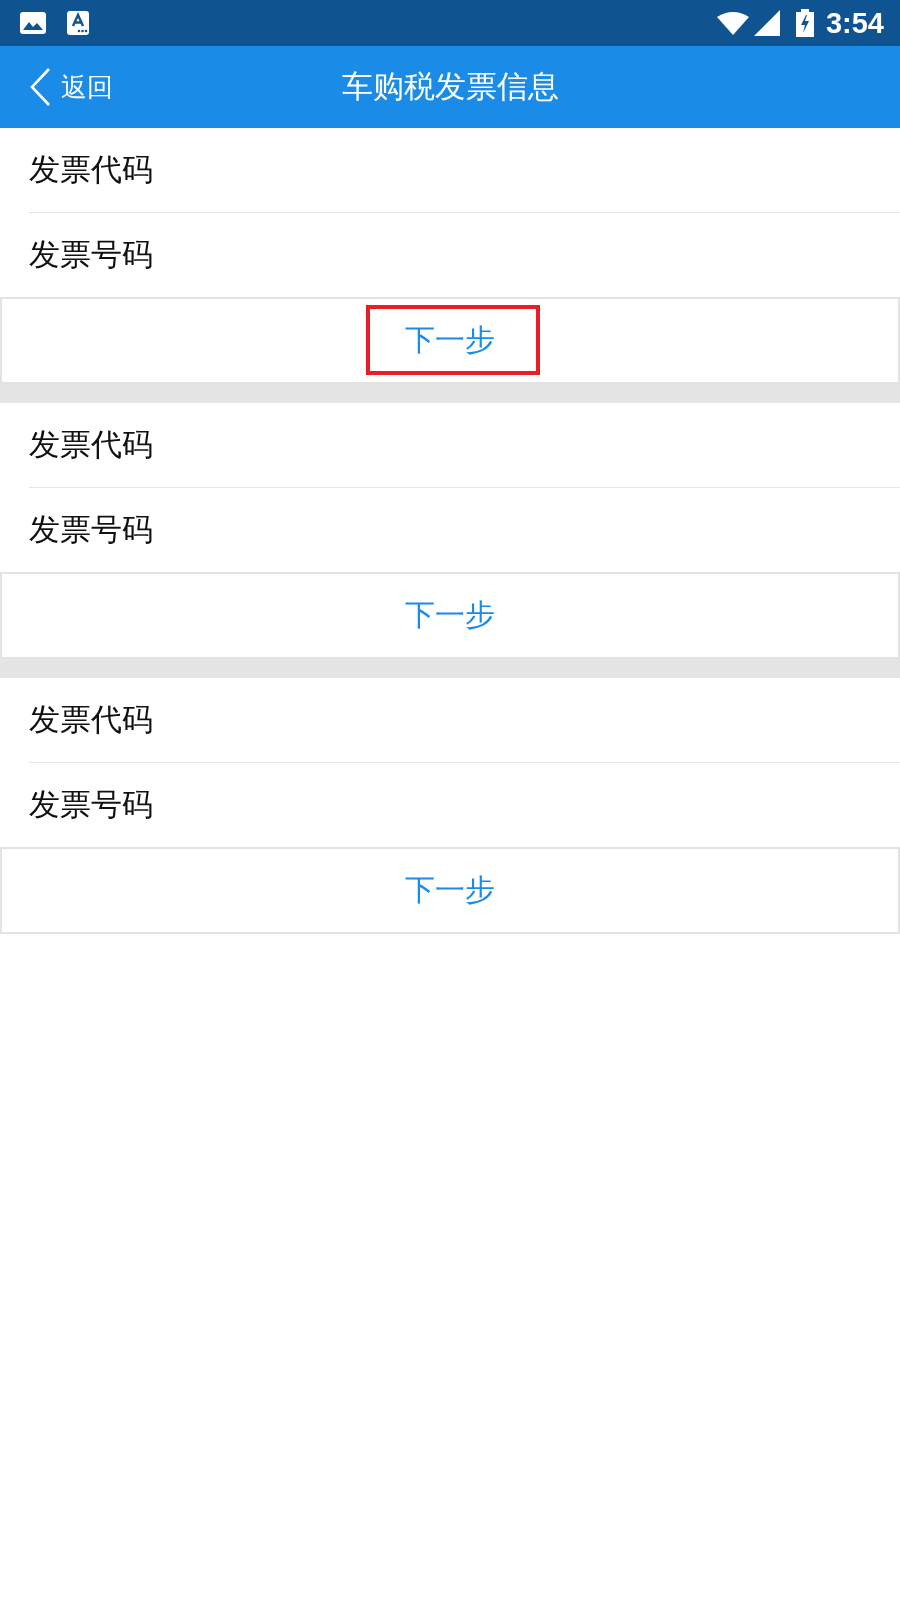  I want to click on text-tile-icon, so click(78, 23).